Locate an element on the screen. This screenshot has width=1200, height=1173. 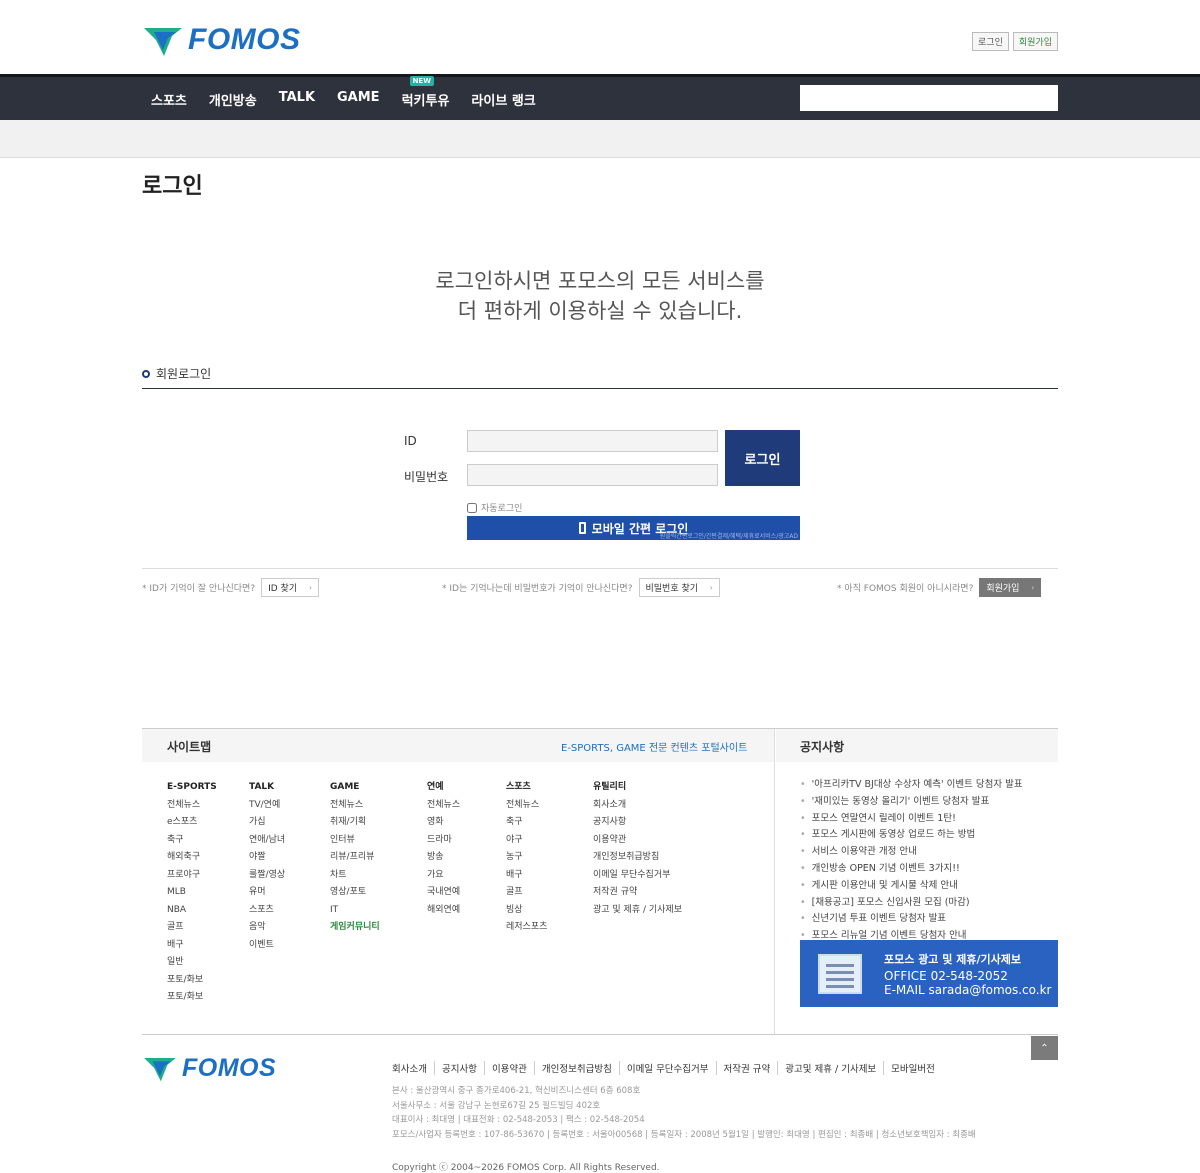
sitemap-link: 영화 is located at coordinates (443, 823).